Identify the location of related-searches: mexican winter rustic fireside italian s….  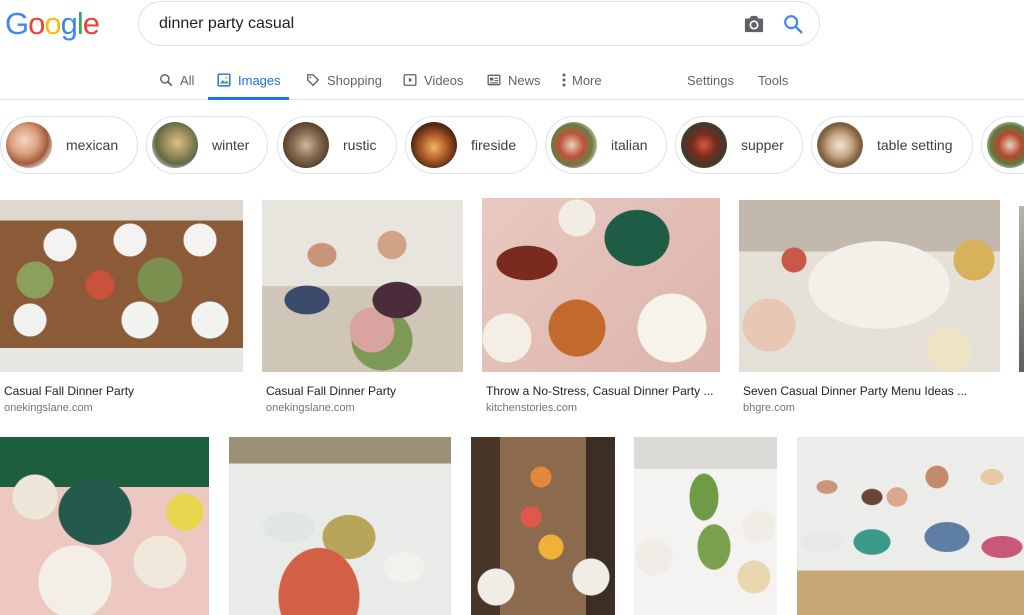
(512, 146).